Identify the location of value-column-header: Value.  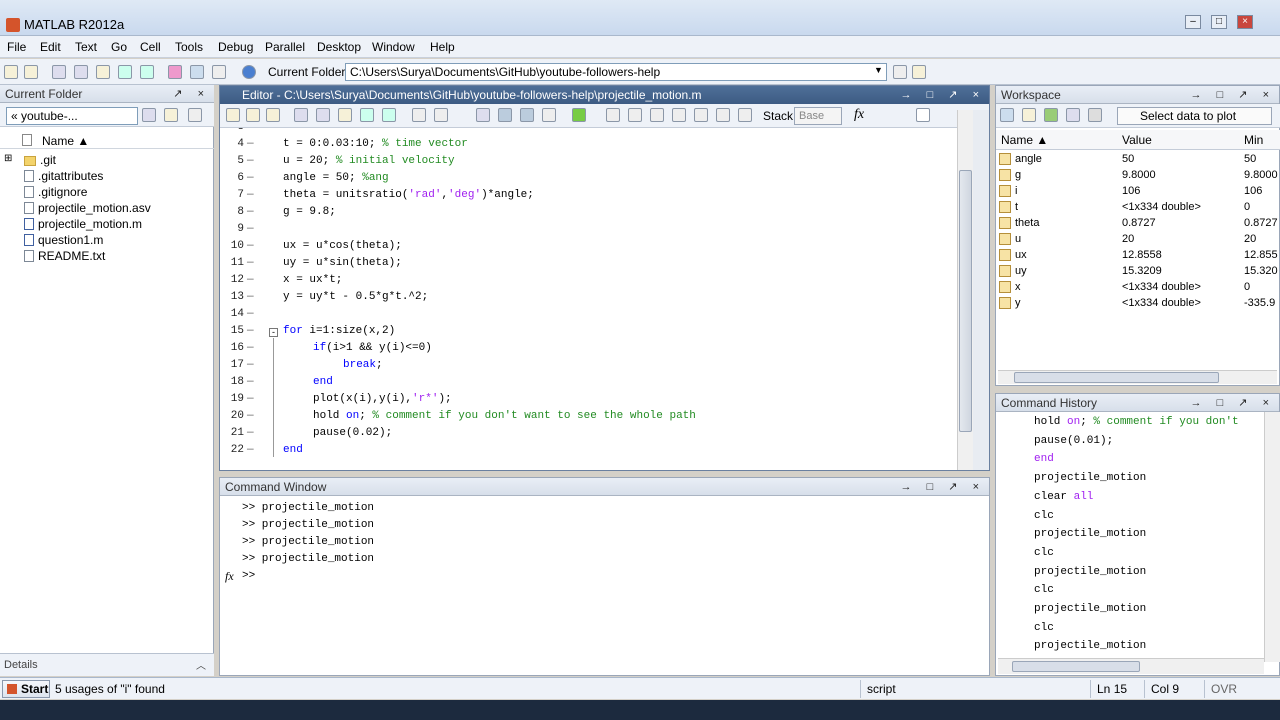
(1137, 140).